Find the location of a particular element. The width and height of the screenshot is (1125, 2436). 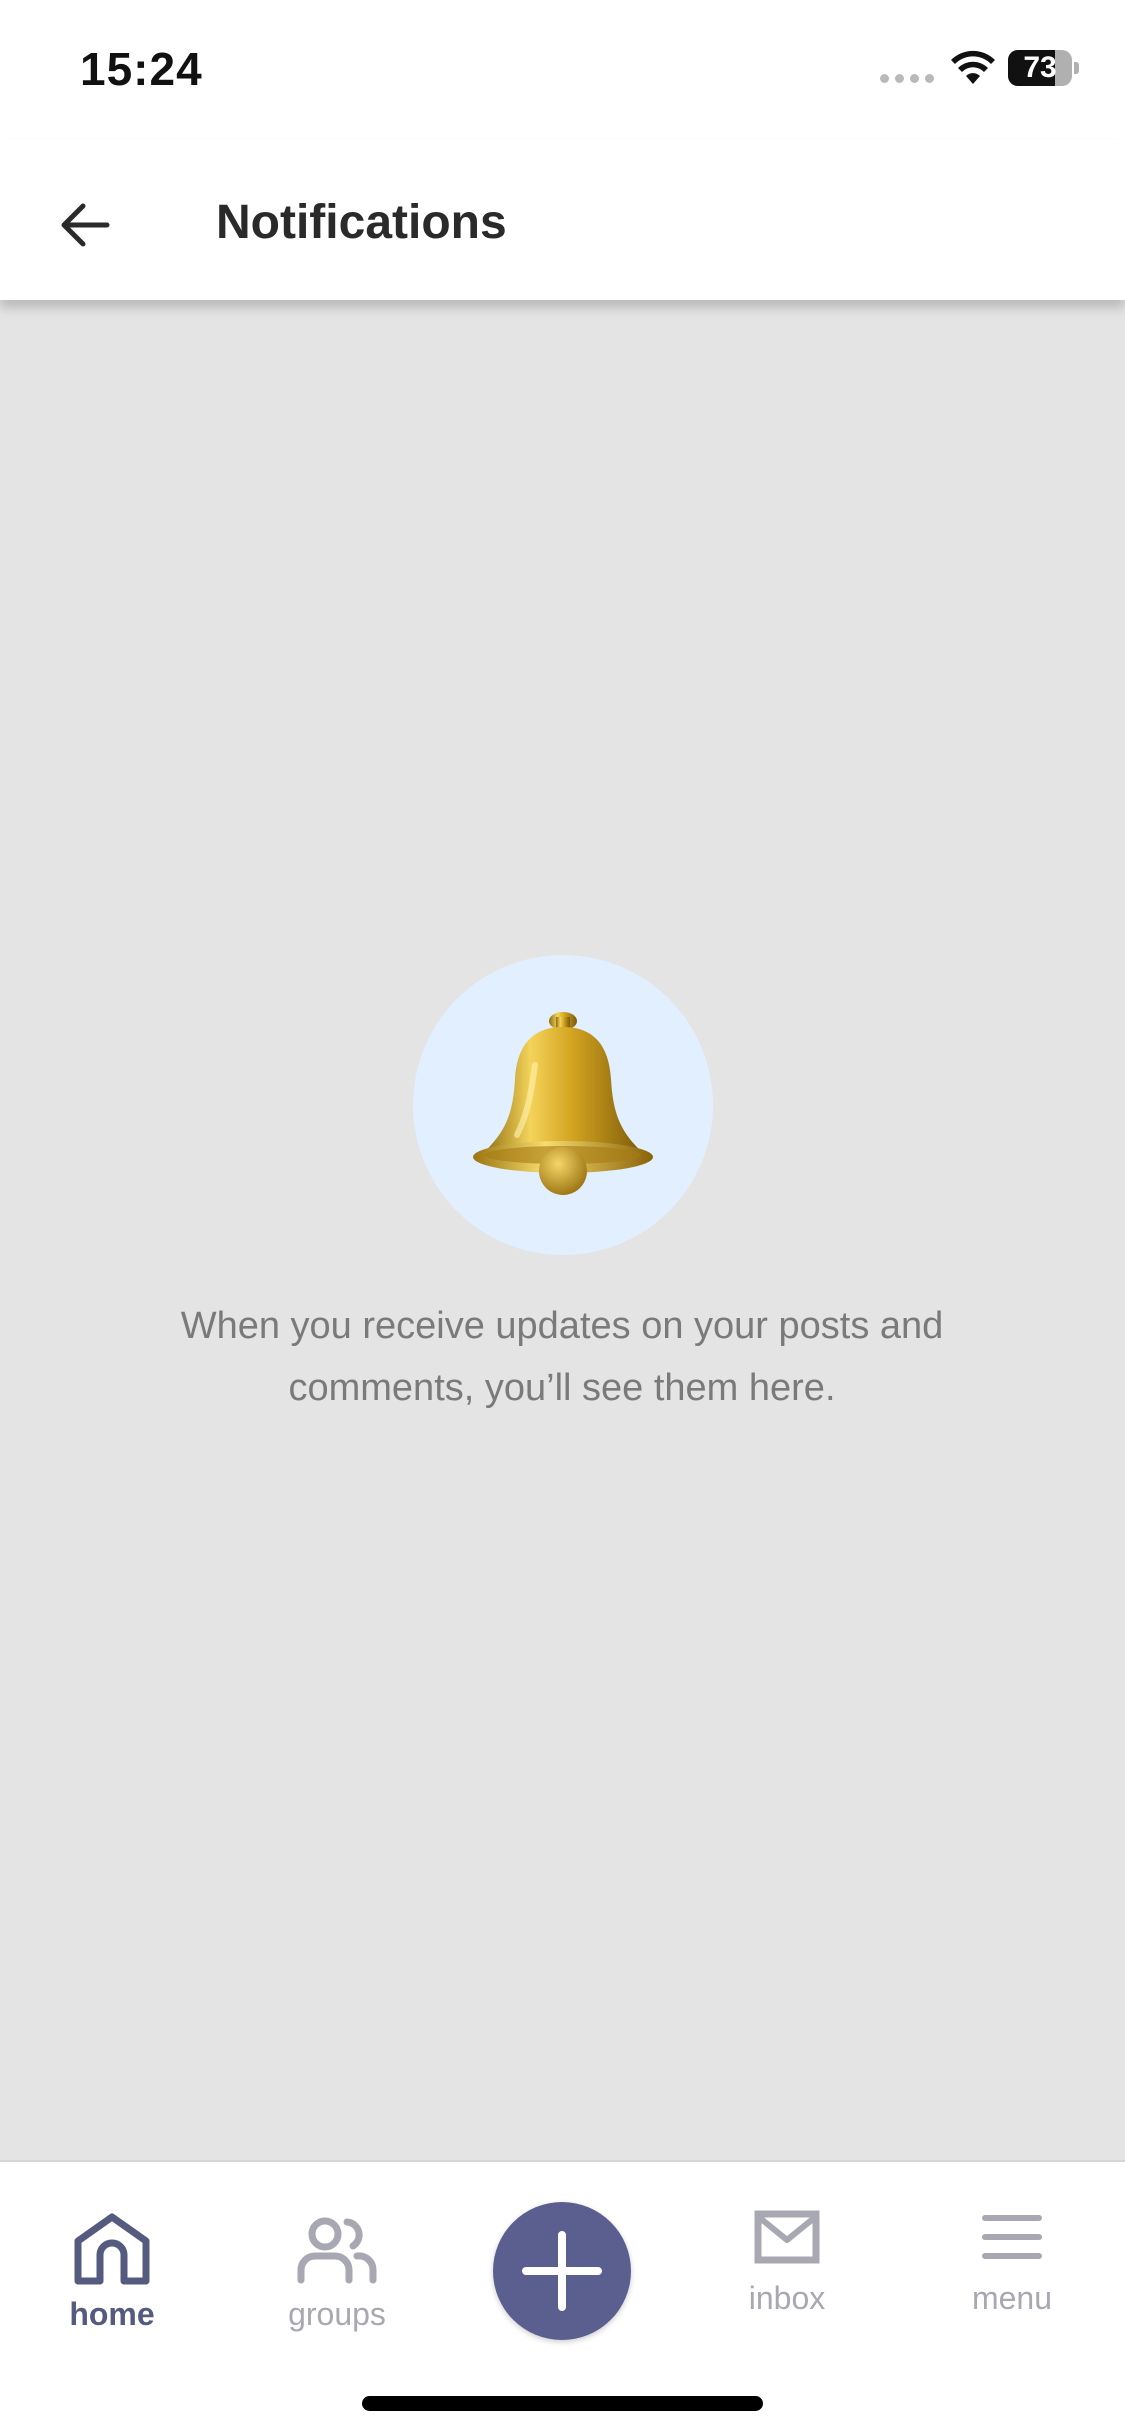

wifi-icon is located at coordinates (973, 67).